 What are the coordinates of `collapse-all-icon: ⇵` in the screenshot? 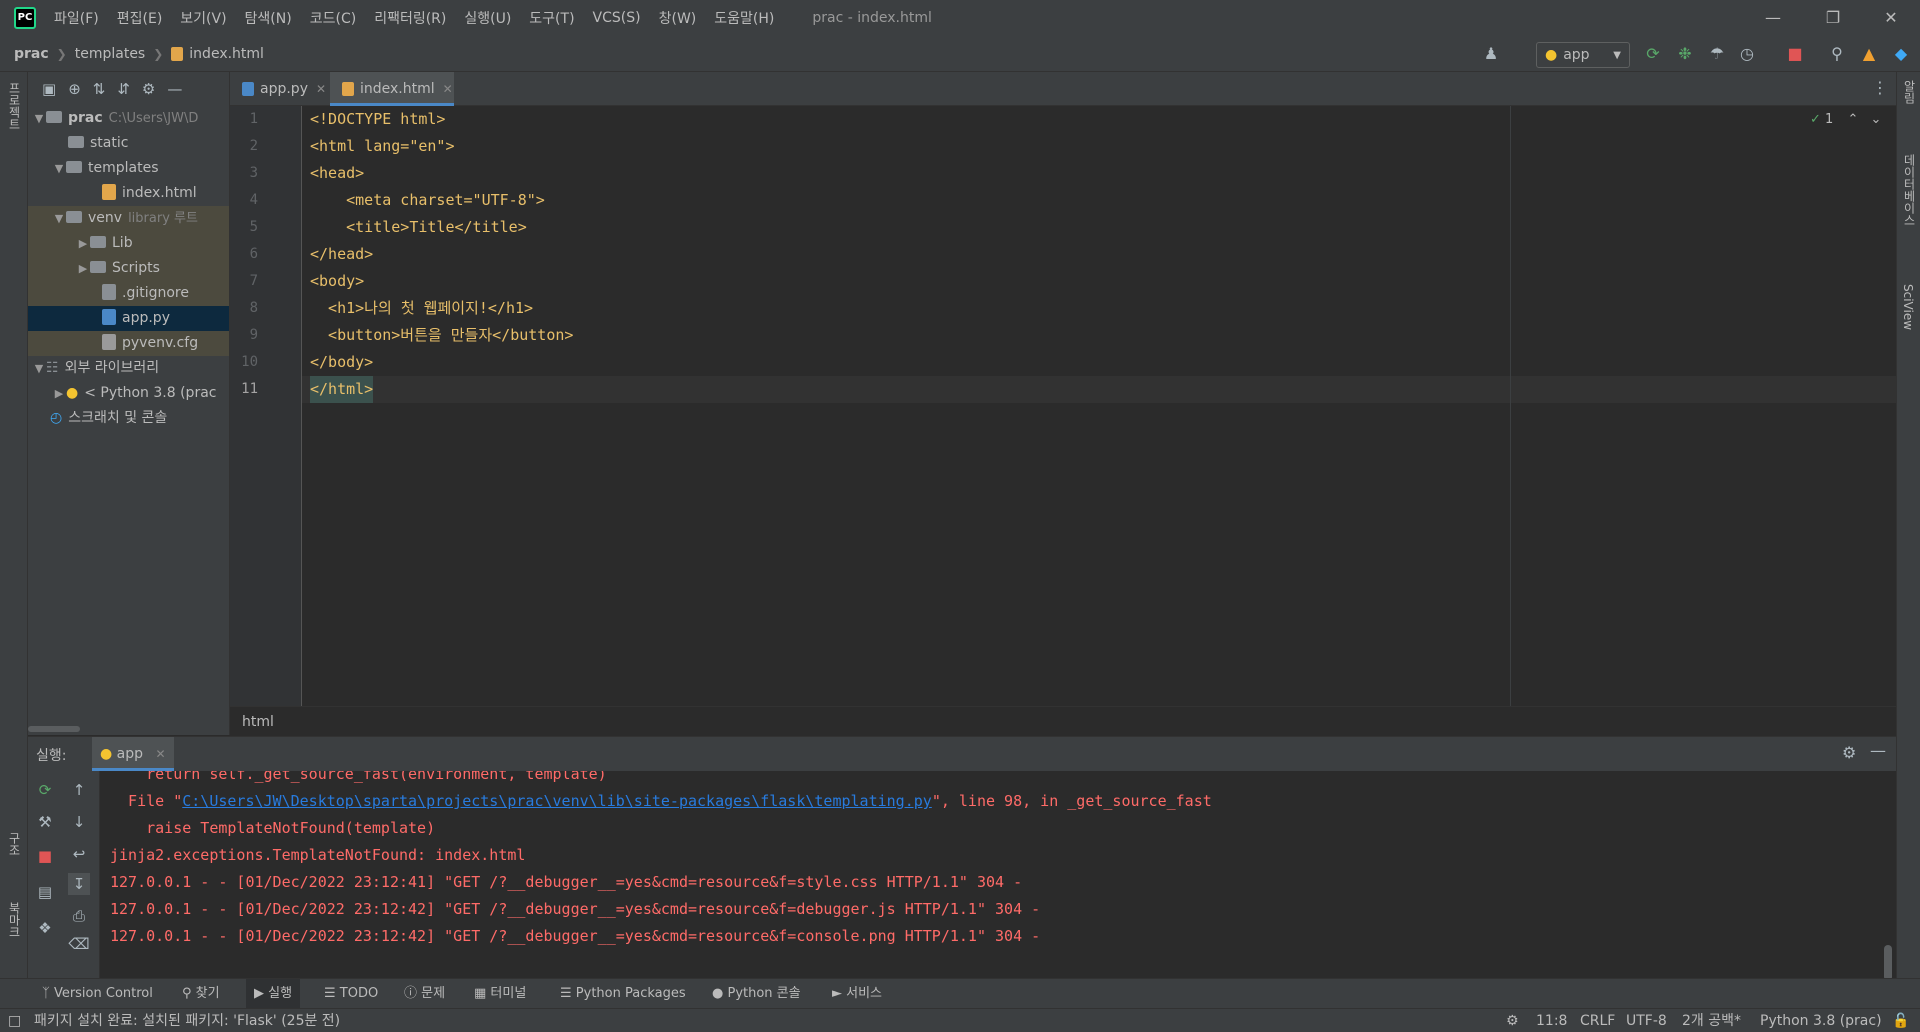 It's located at (123, 89).